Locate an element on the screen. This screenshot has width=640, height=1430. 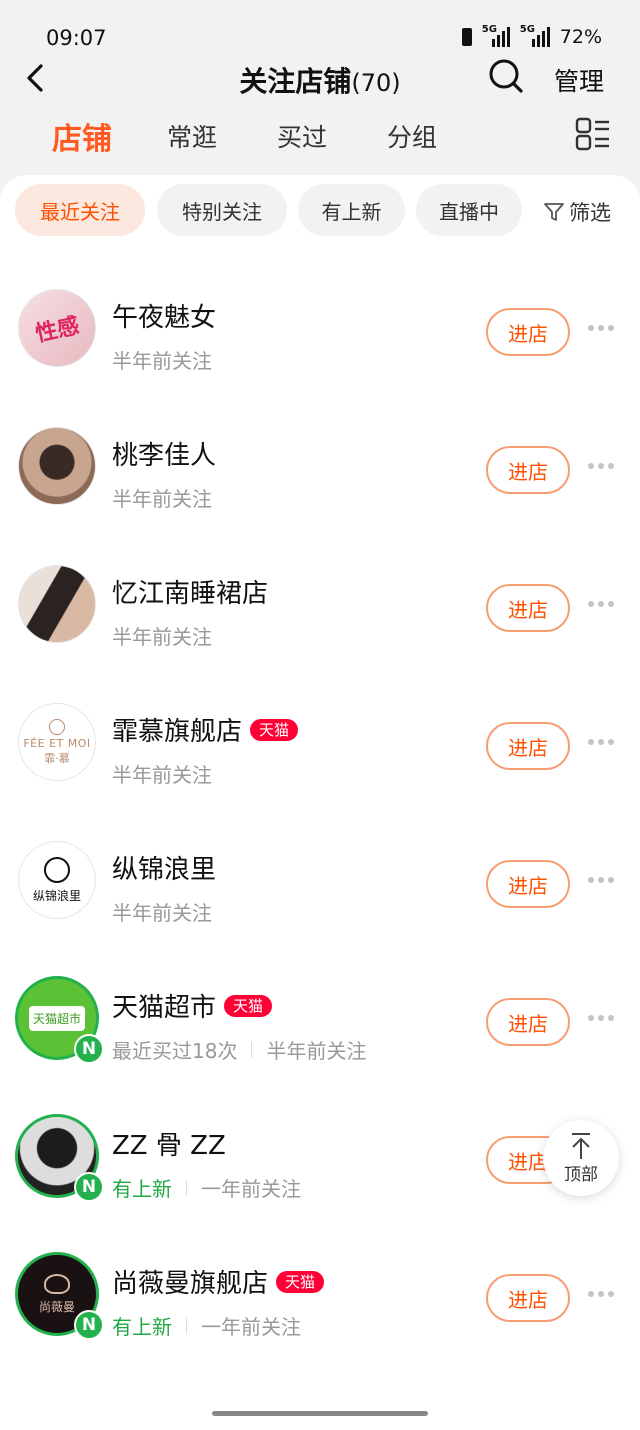
shop-name: 霏慕旗舰店 天猫 is located at coordinates (205, 729).